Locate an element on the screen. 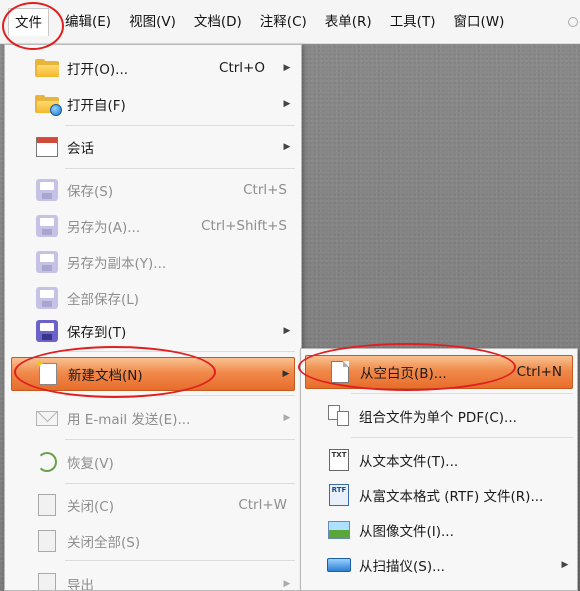  restore-icon is located at coordinates (47, 462).